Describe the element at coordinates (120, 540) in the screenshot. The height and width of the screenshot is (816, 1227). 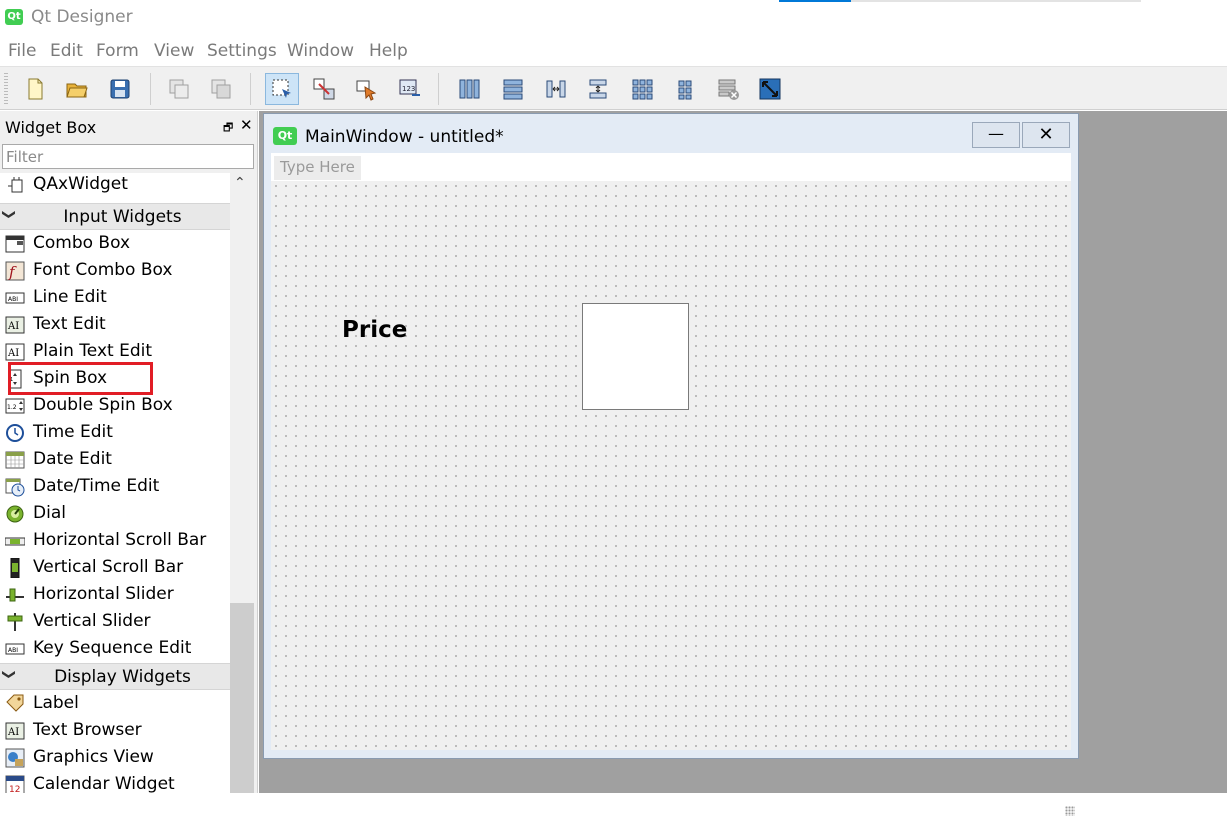
I see `widget-item-label: Horizontal Scroll Bar` at that location.